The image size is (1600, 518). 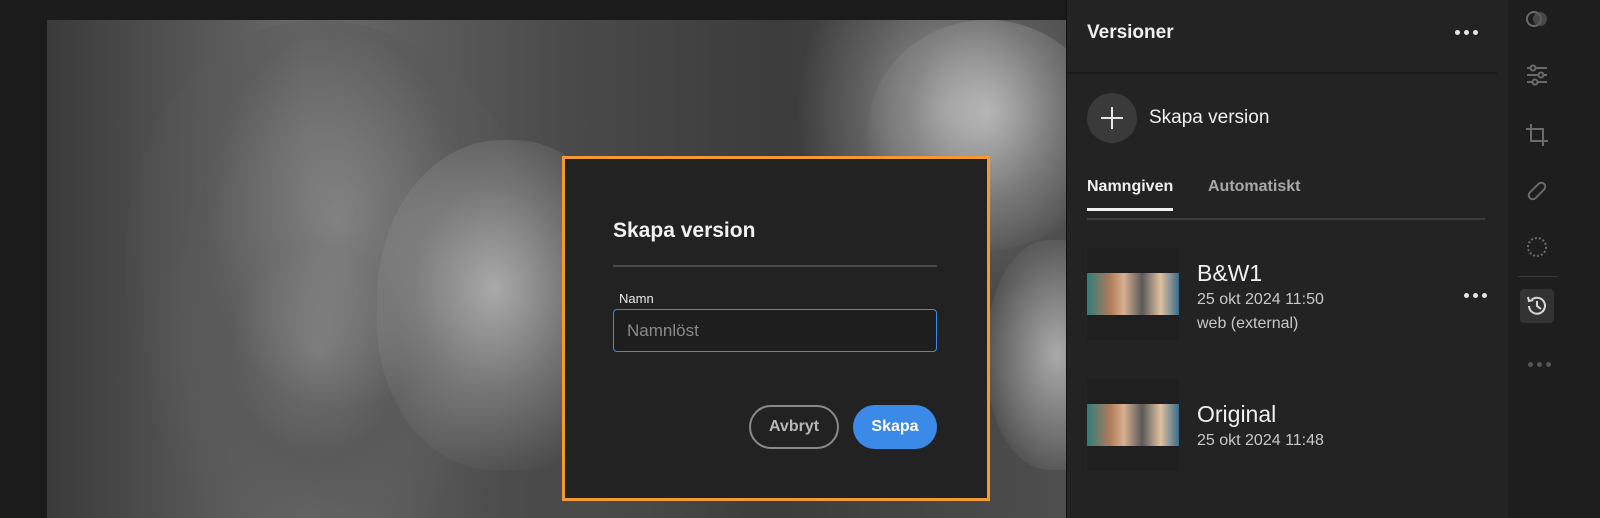 I want to click on create-version-label: Skapa version, so click(x=1209, y=117).